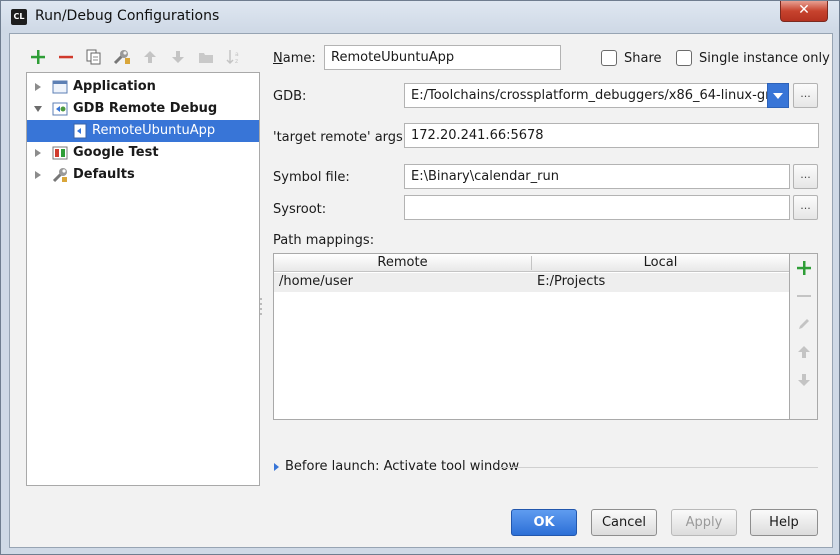  What do you see at coordinates (145, 108) in the screenshot?
I see `tree-item-label: GDB Remote Debug` at bounding box center [145, 108].